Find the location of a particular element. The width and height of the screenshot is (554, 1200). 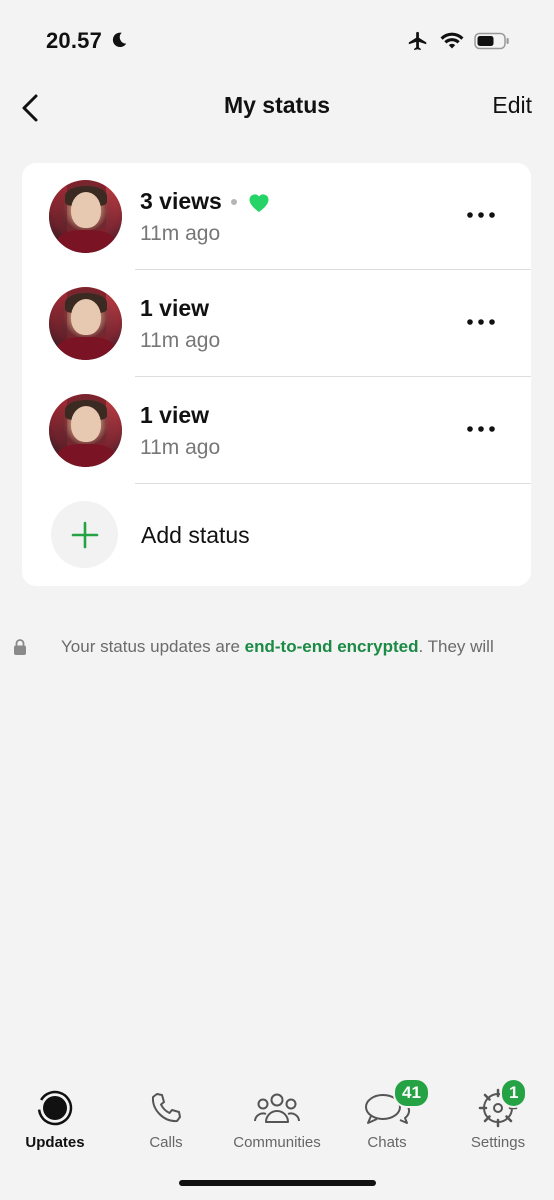

tab-communities: Communities is located at coordinates (277, 1123).